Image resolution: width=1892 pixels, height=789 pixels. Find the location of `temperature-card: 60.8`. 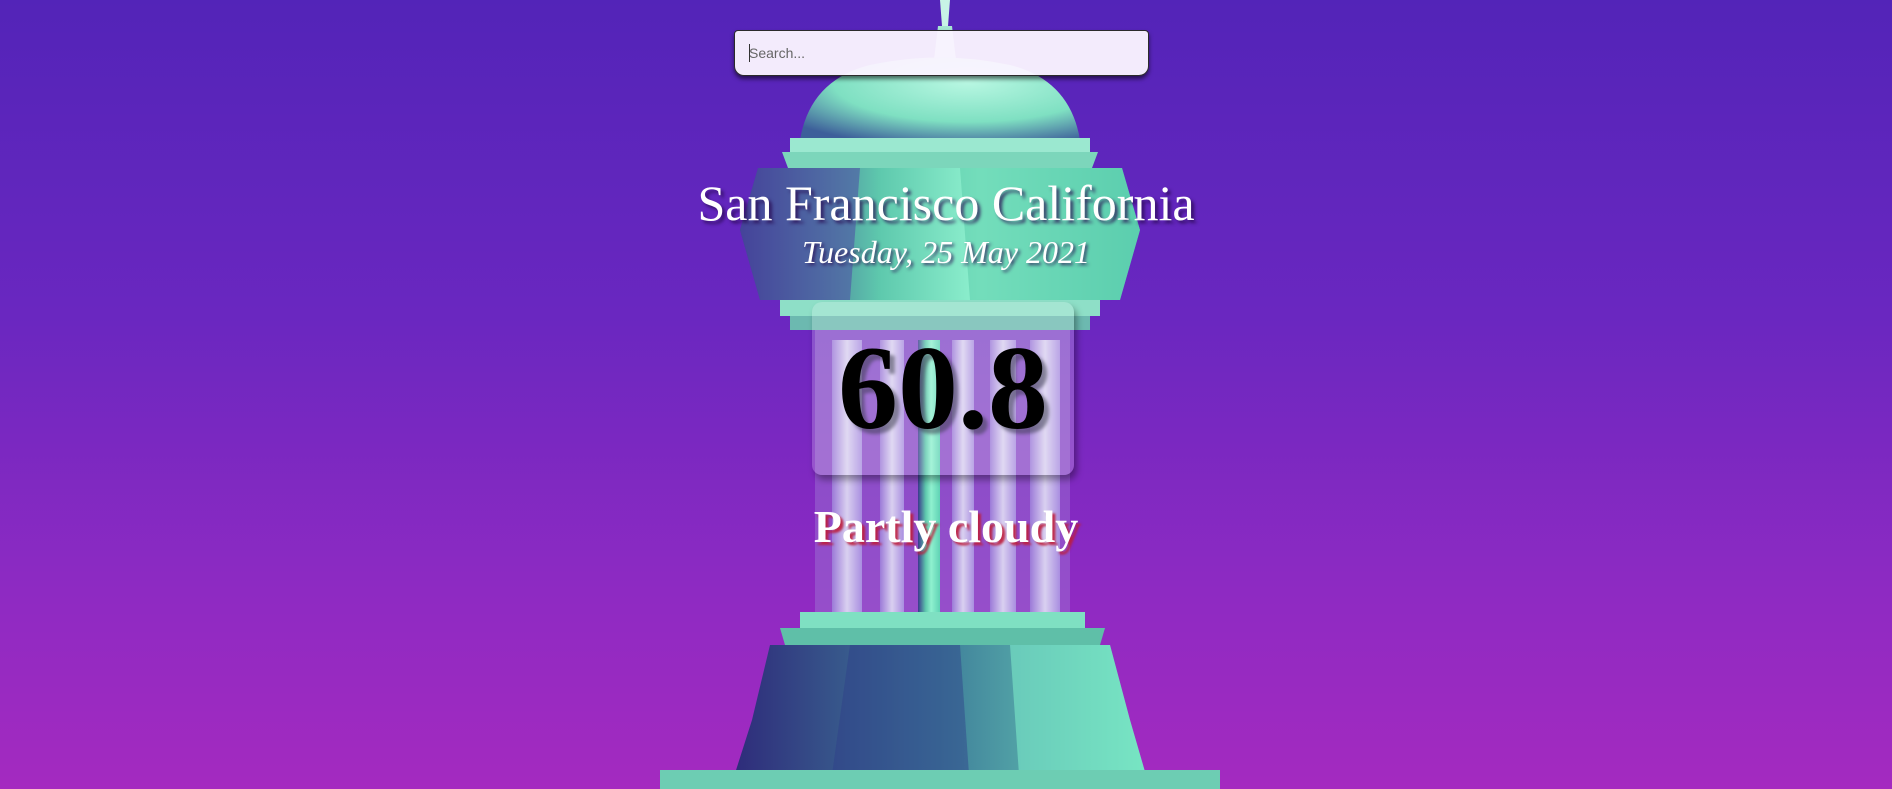

temperature-card: 60.8 is located at coordinates (943, 388).